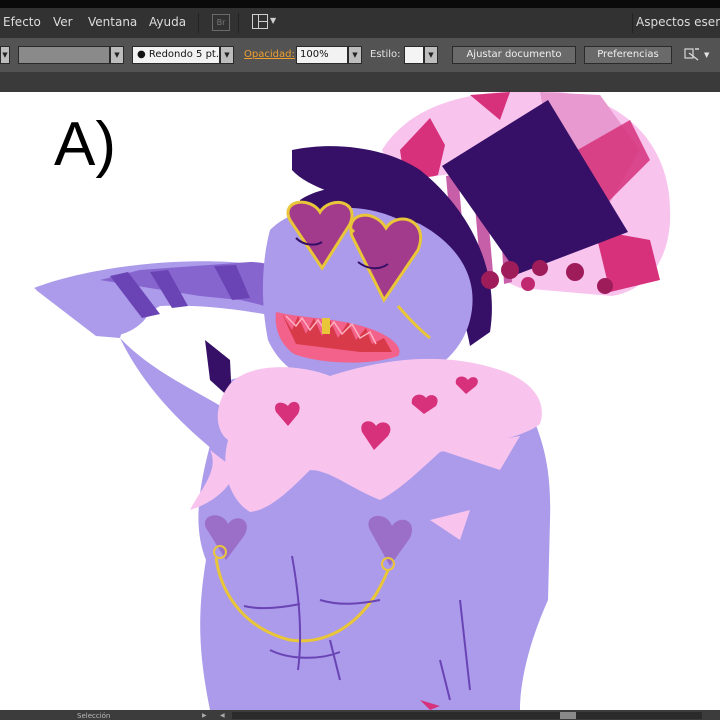  I want to click on menu-ver: Ver, so click(63, 22).